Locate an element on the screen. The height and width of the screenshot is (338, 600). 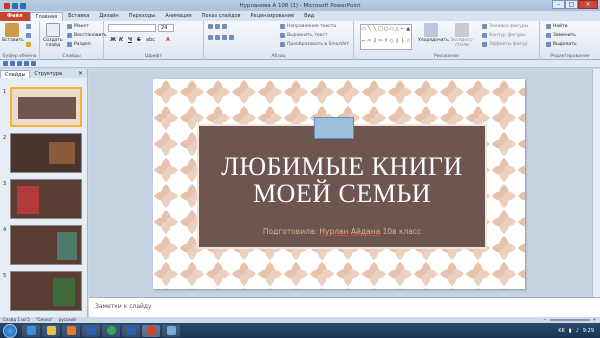
slide-number: 1 is located at coordinates (5, 92).